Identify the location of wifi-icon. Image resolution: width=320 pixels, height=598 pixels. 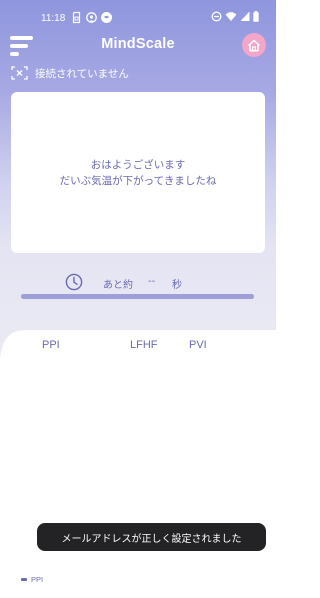
(231, 16).